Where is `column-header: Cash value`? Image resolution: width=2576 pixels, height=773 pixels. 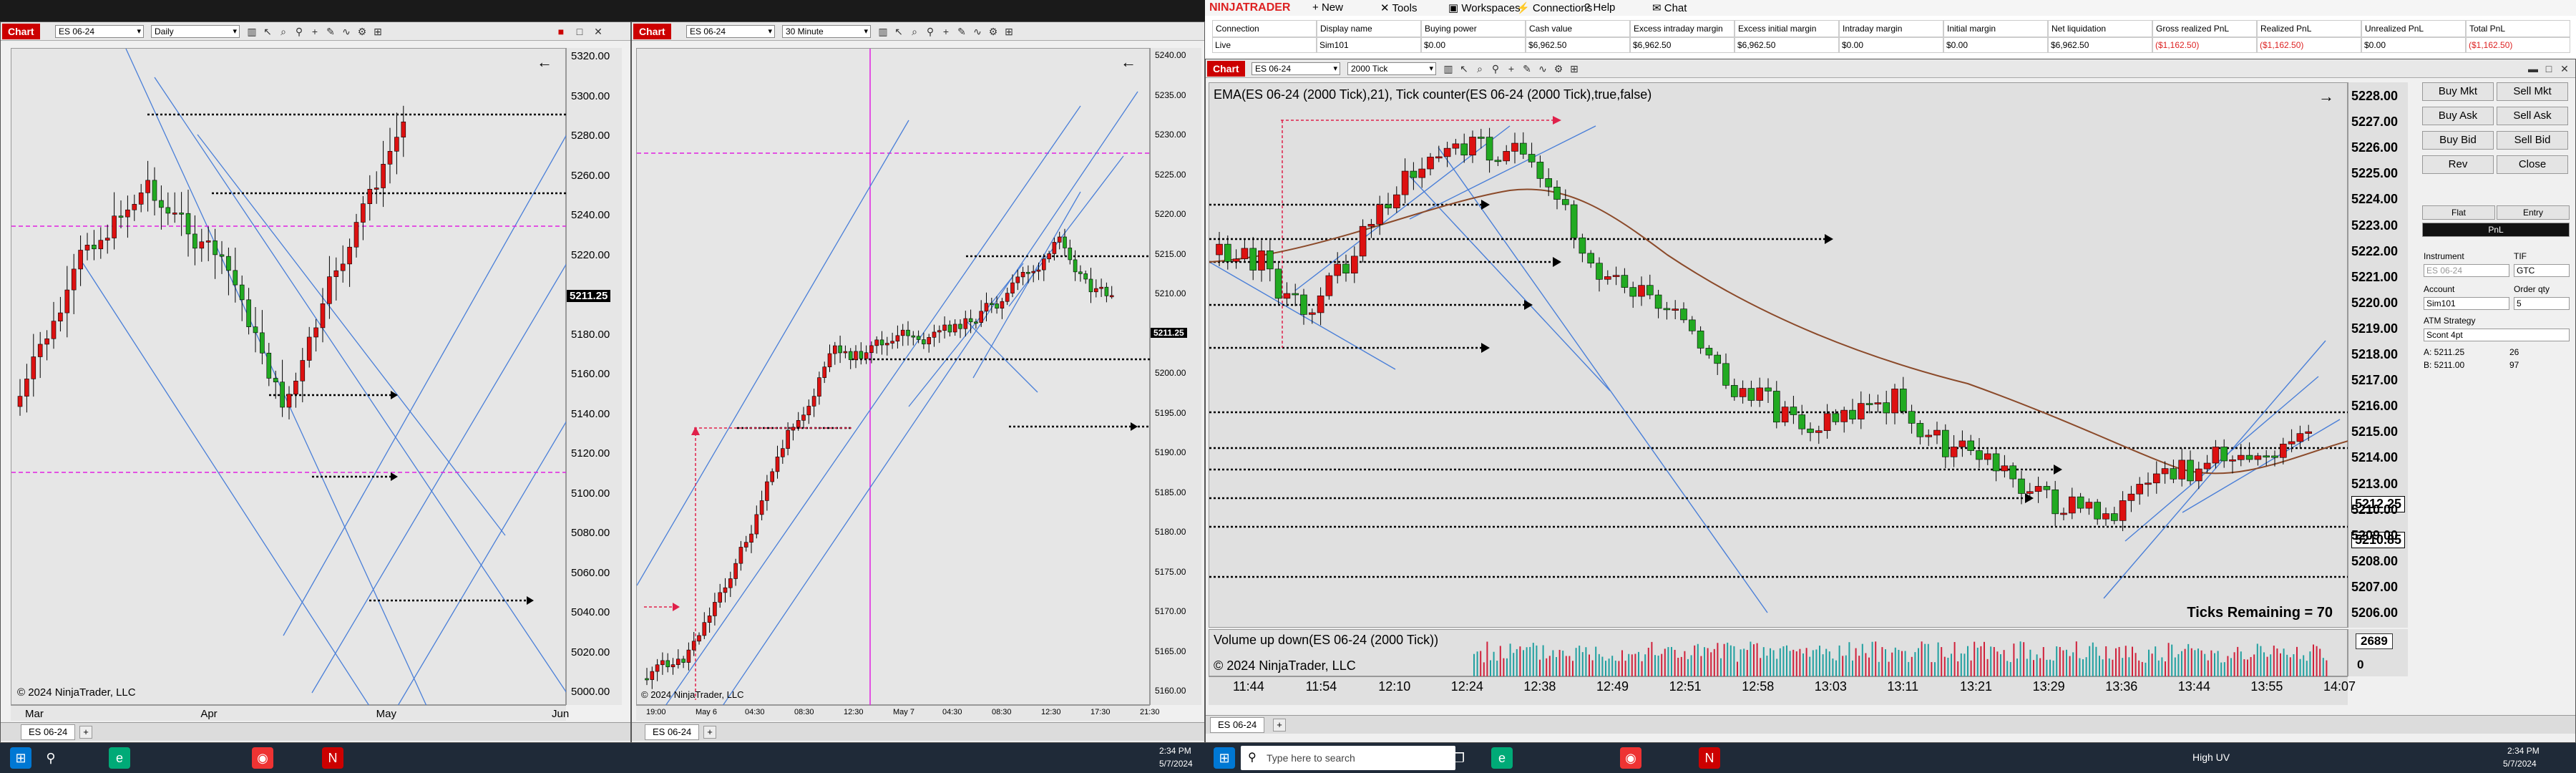 column-header: Cash value is located at coordinates (1578, 29).